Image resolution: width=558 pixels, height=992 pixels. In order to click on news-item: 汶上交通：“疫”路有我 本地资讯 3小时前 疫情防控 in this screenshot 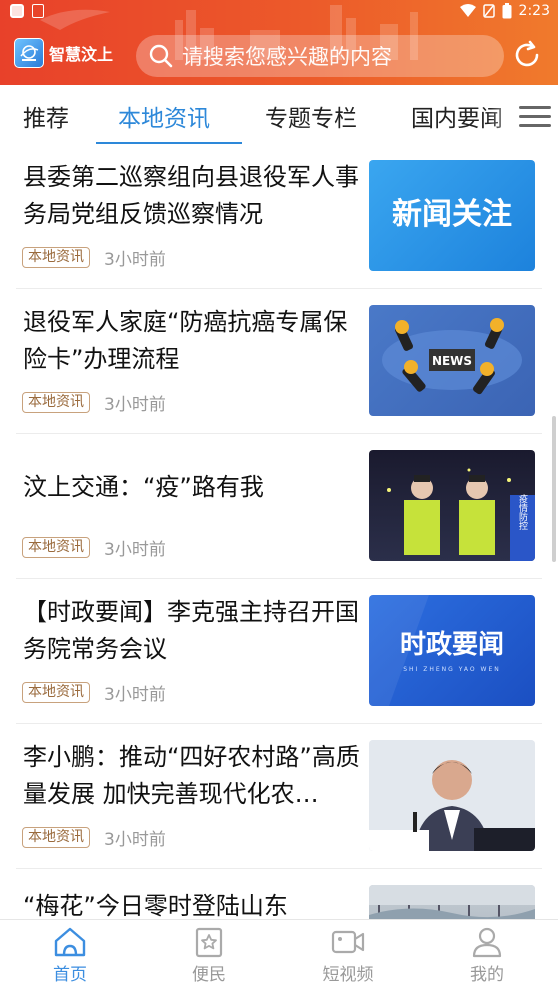, I will do `click(279, 507)`.